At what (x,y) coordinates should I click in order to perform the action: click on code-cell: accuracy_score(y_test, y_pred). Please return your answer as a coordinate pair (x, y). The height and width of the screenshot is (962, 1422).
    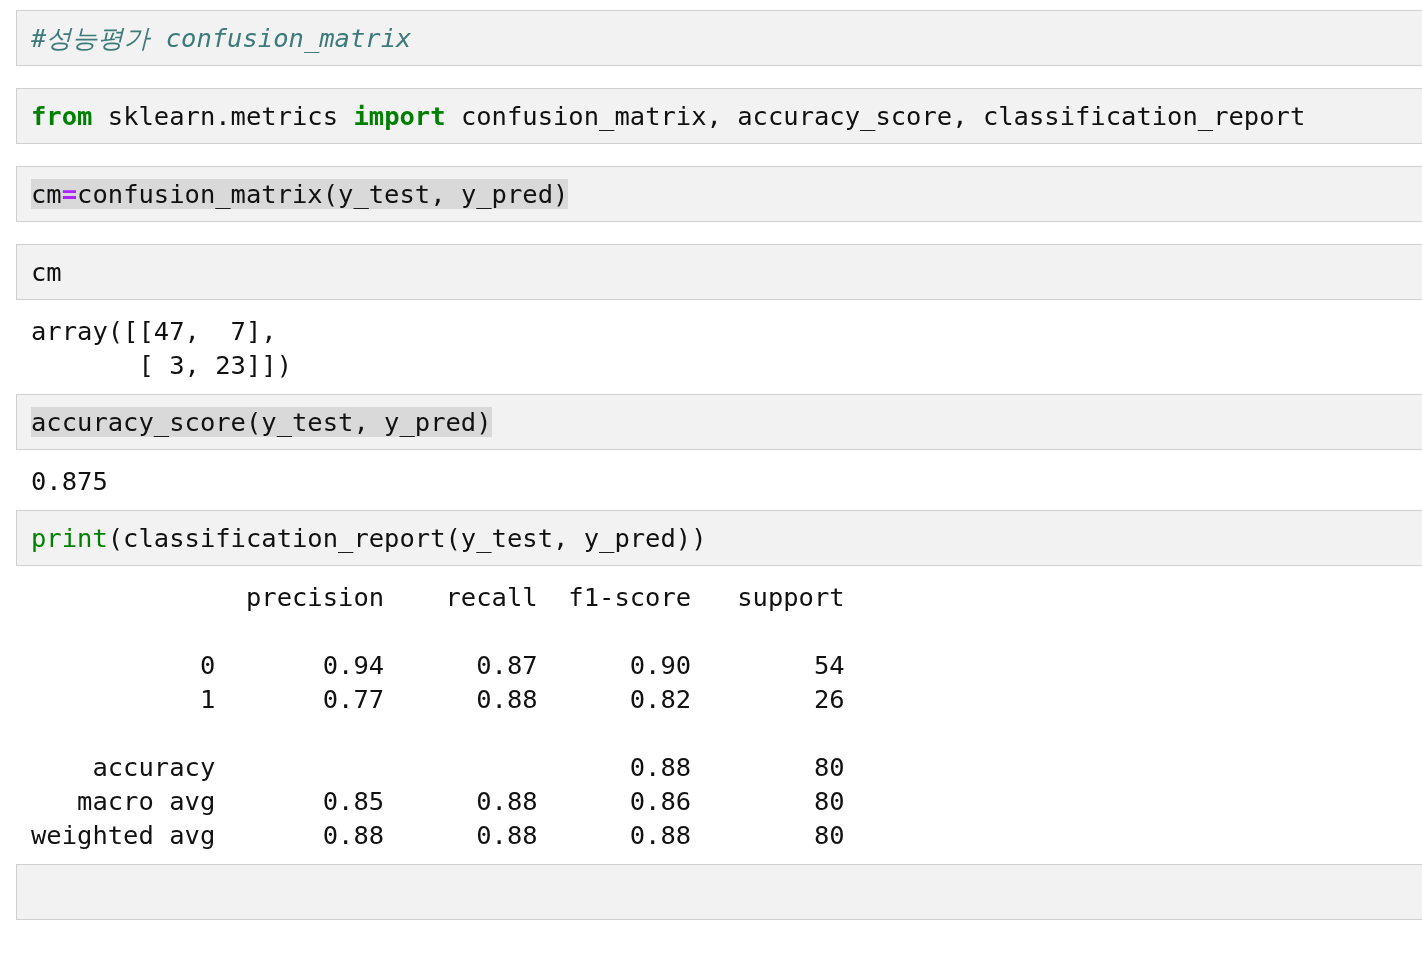
    Looking at the image, I should click on (719, 422).